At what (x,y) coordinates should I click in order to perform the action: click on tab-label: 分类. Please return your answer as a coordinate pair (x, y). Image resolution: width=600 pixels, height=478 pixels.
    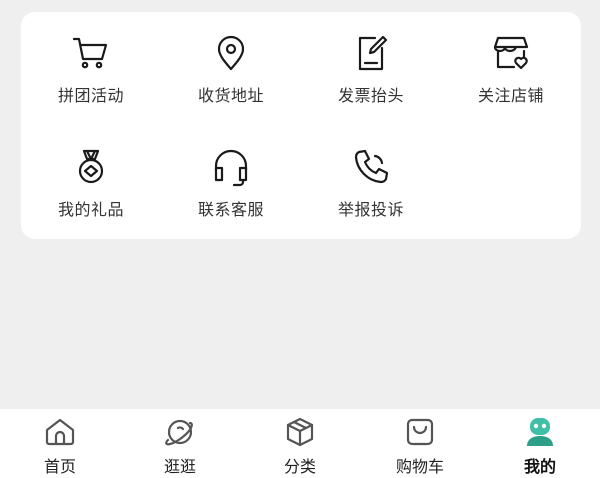
    Looking at the image, I should click on (299, 466).